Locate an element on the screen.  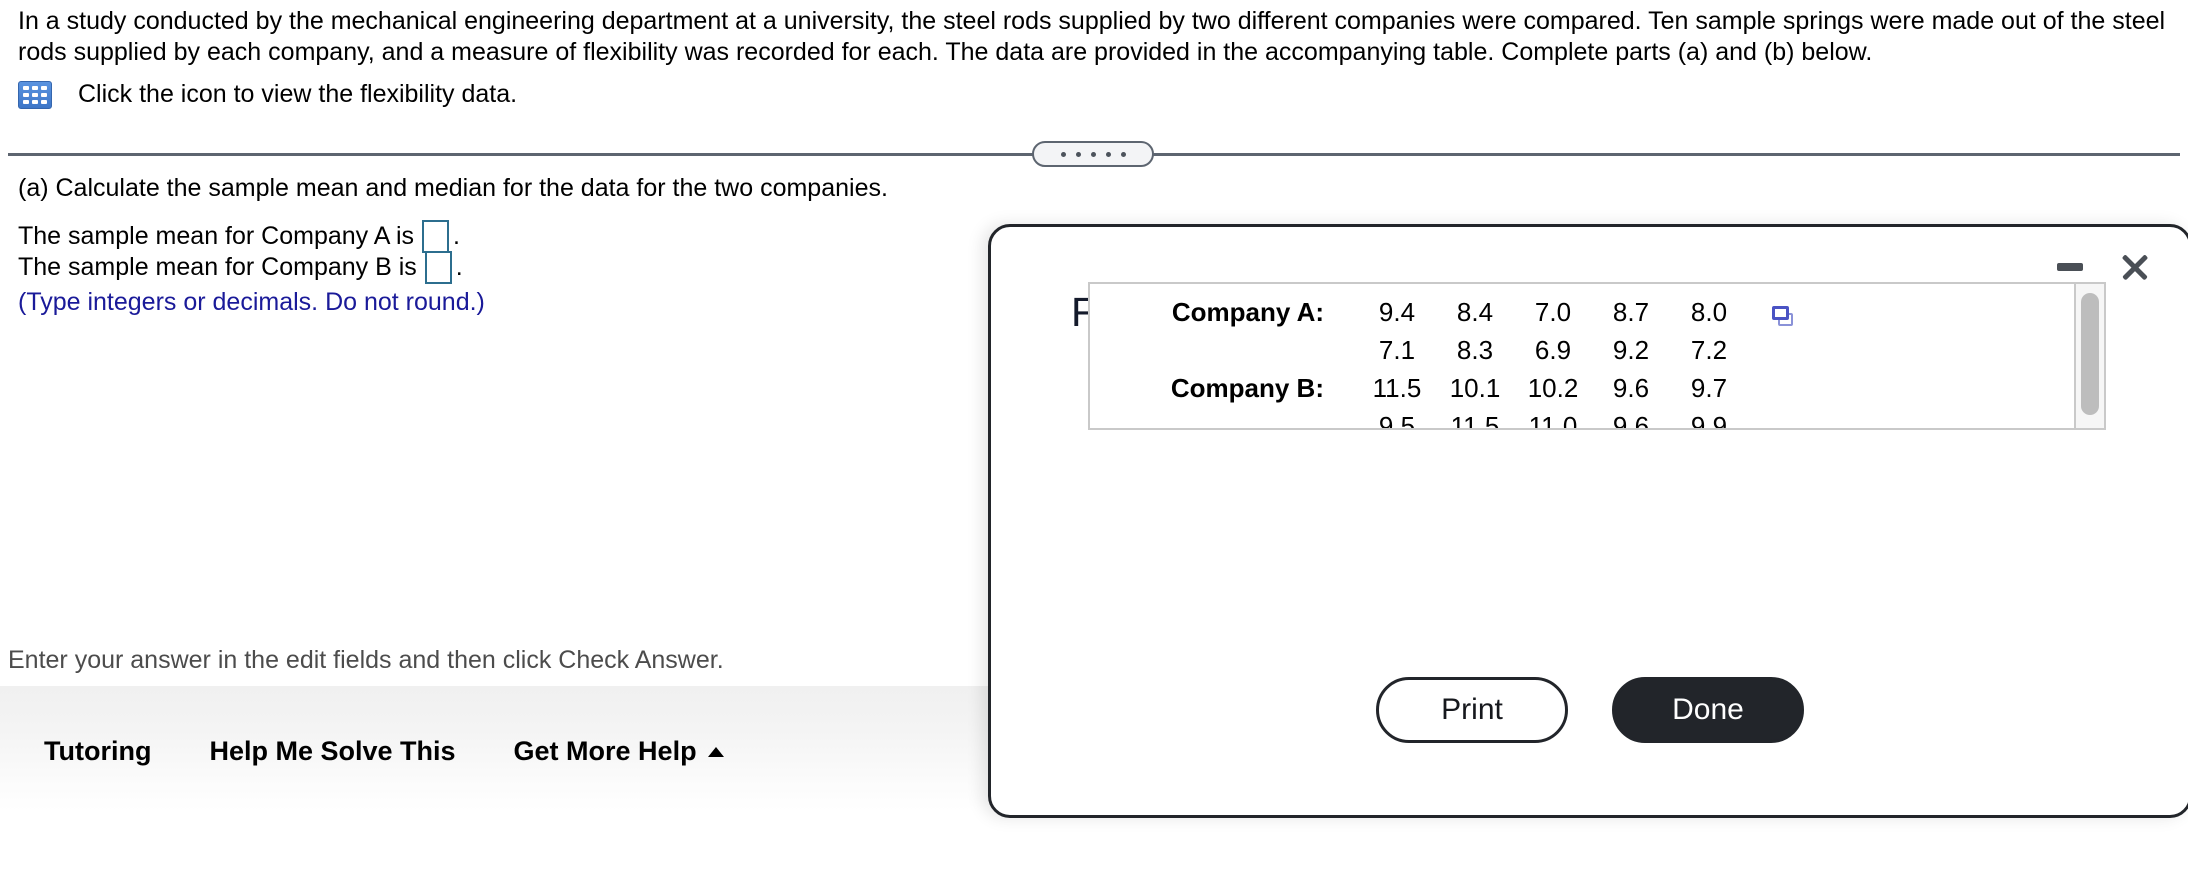
cell: 10.2 is located at coordinates (1553, 387).